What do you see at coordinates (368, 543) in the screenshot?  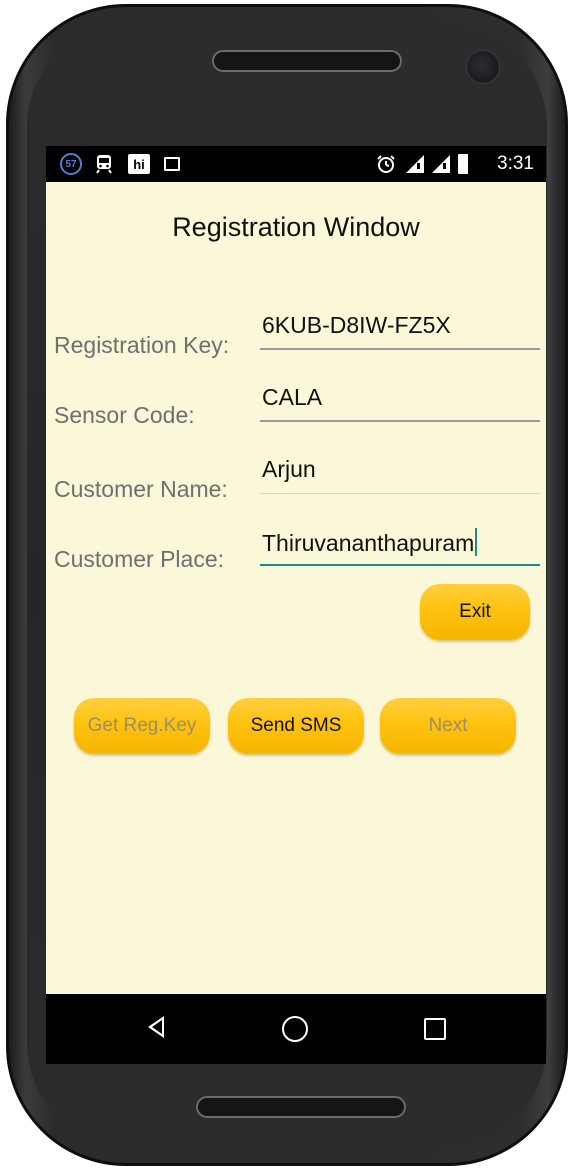 I see `customer-place-value: Thiruvananthapuram` at bounding box center [368, 543].